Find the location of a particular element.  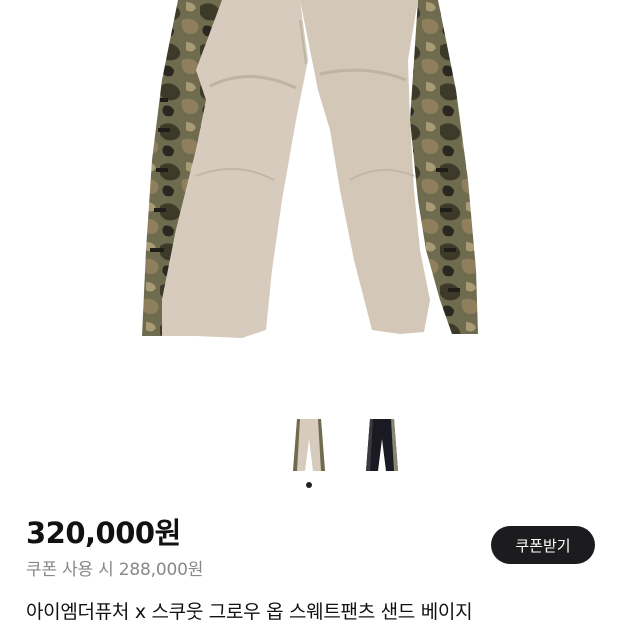

thumbnail-sand-pants is located at coordinates (309, 445).